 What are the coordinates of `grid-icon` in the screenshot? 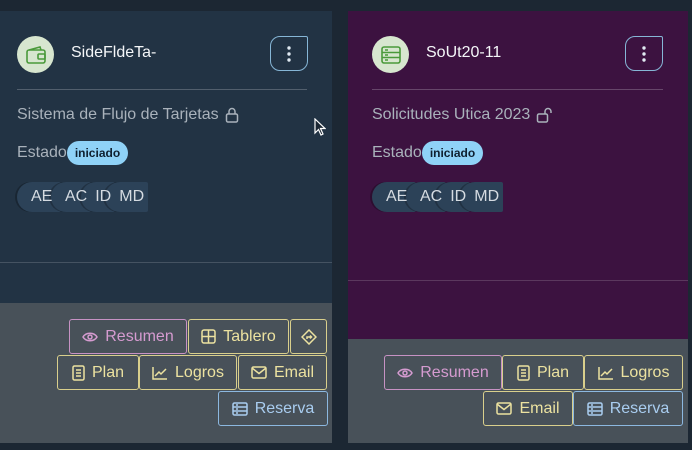 It's located at (208, 336).